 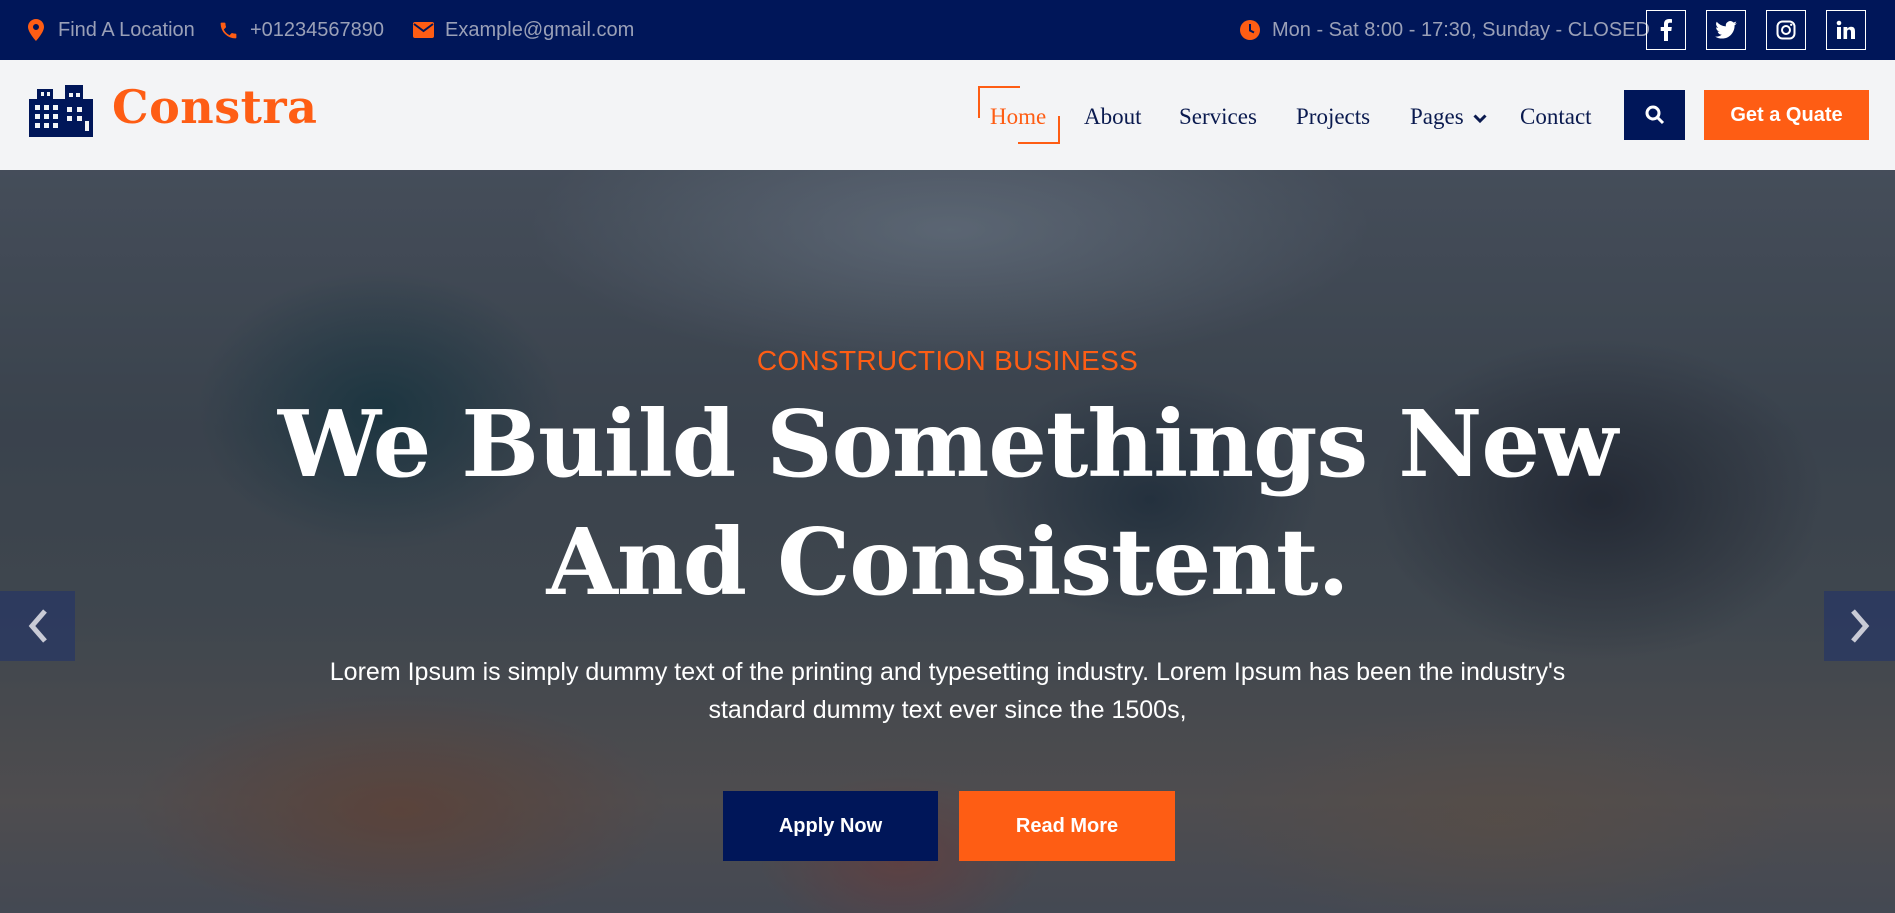 I want to click on brand-logo-text: Constra, so click(x=214, y=107).